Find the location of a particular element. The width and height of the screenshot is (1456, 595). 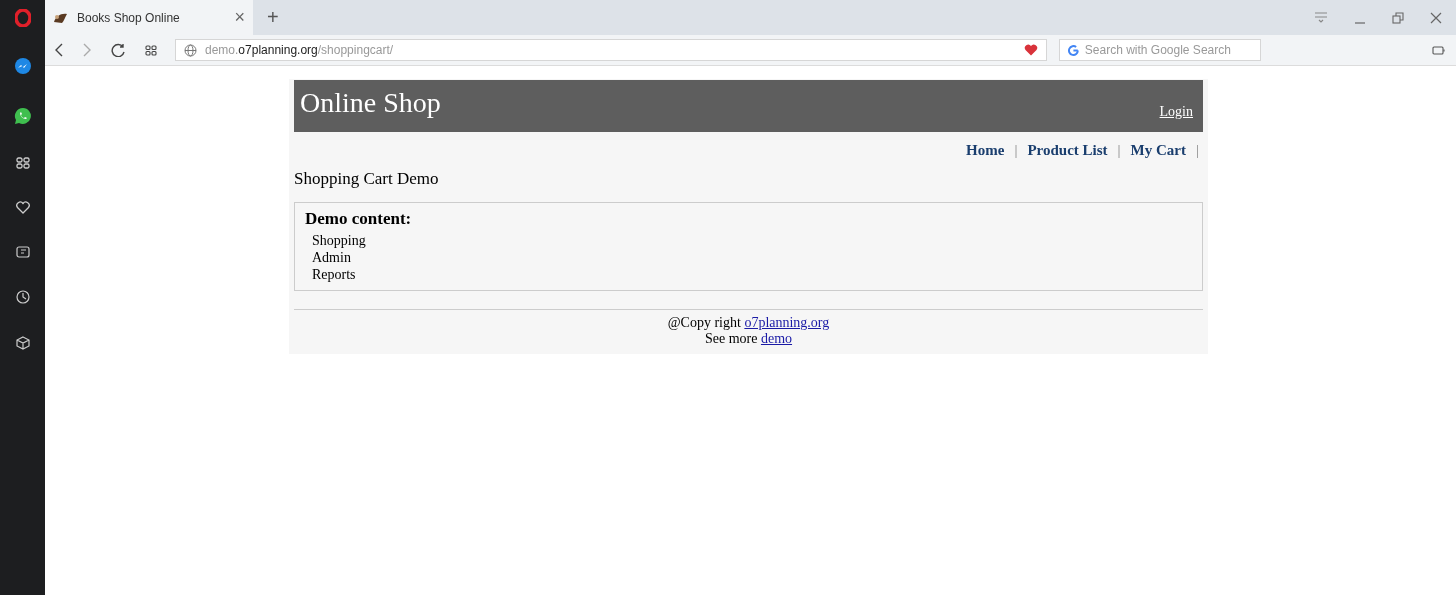

battery-icon is located at coordinates (1439, 50).